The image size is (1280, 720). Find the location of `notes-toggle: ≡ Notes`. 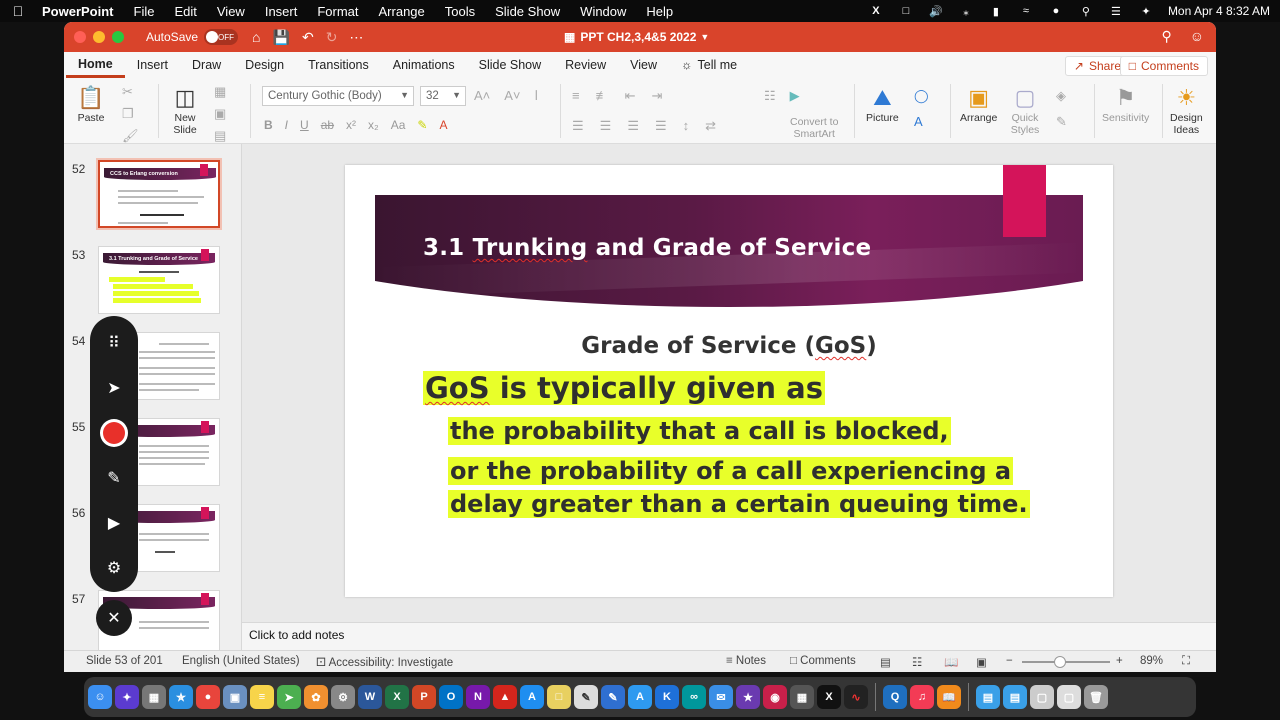

notes-toggle: ≡ Notes is located at coordinates (746, 661).